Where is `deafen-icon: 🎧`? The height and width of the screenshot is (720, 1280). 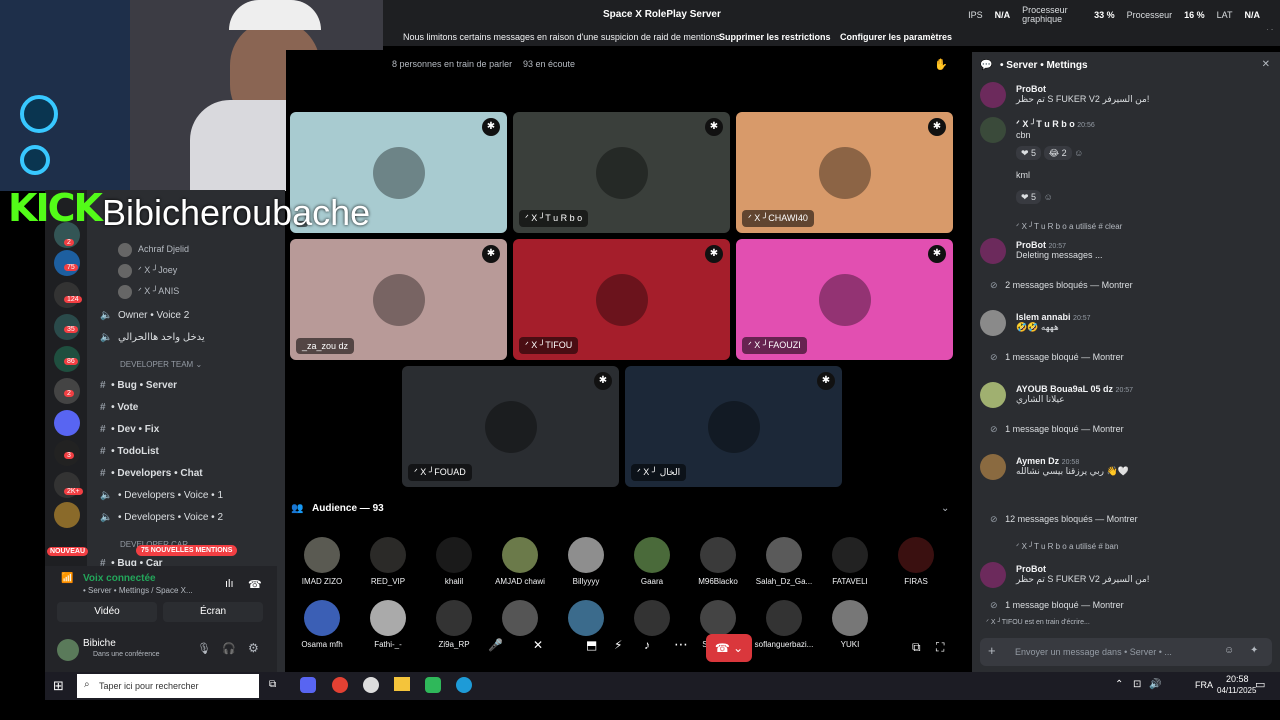 deafen-icon: 🎧 is located at coordinates (229, 648).